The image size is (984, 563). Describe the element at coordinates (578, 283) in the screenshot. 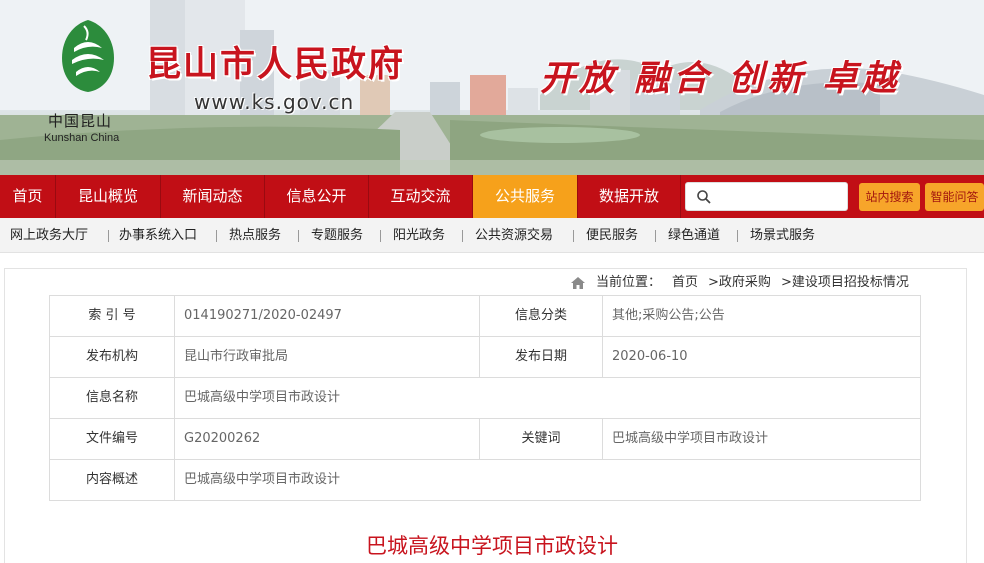

I see `home-icon` at that location.